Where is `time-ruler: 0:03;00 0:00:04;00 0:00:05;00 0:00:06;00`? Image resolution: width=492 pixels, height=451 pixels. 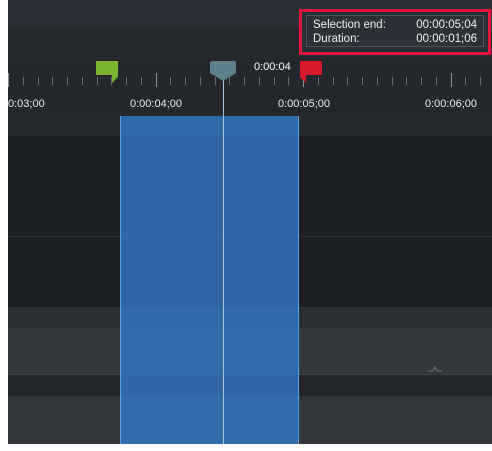
time-ruler: 0:03;00 0:00:04;00 0:00:05;00 0:00:06;00 is located at coordinates (250, 87).